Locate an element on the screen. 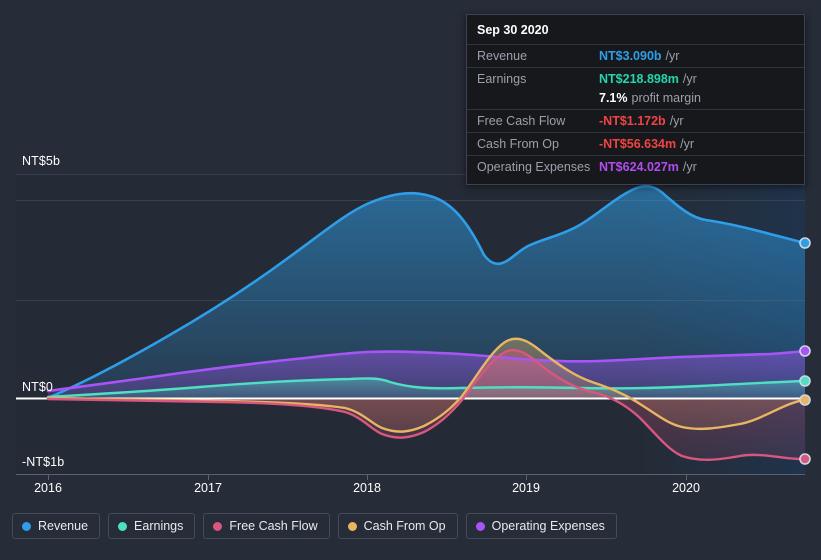 This screenshot has height=560, width=821. tooltip-label-profit-margin: profit margin is located at coordinates (666, 98).